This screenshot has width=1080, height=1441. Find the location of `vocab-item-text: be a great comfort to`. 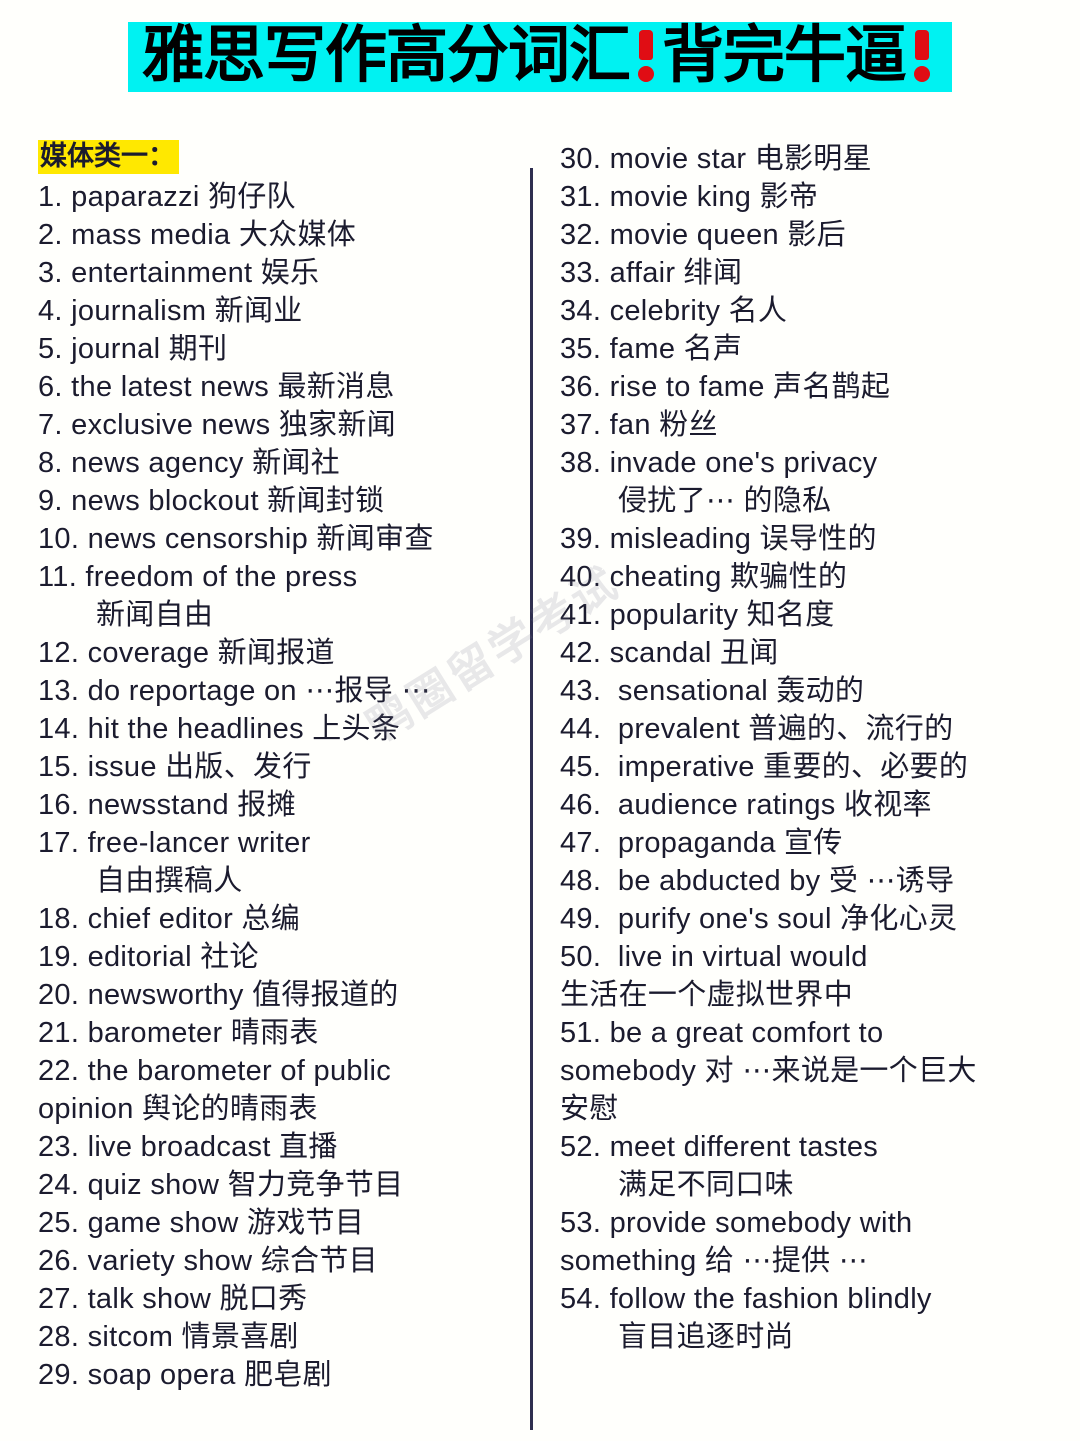

vocab-item-text: be a great comfort to is located at coordinates (742, 1033).